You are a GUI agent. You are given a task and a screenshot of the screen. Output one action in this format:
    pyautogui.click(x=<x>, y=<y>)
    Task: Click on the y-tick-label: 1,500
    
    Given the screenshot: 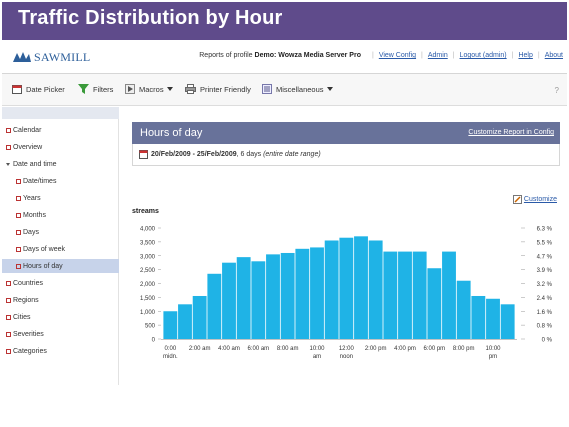 What is the action you would take?
    pyautogui.click(x=148, y=299)
    